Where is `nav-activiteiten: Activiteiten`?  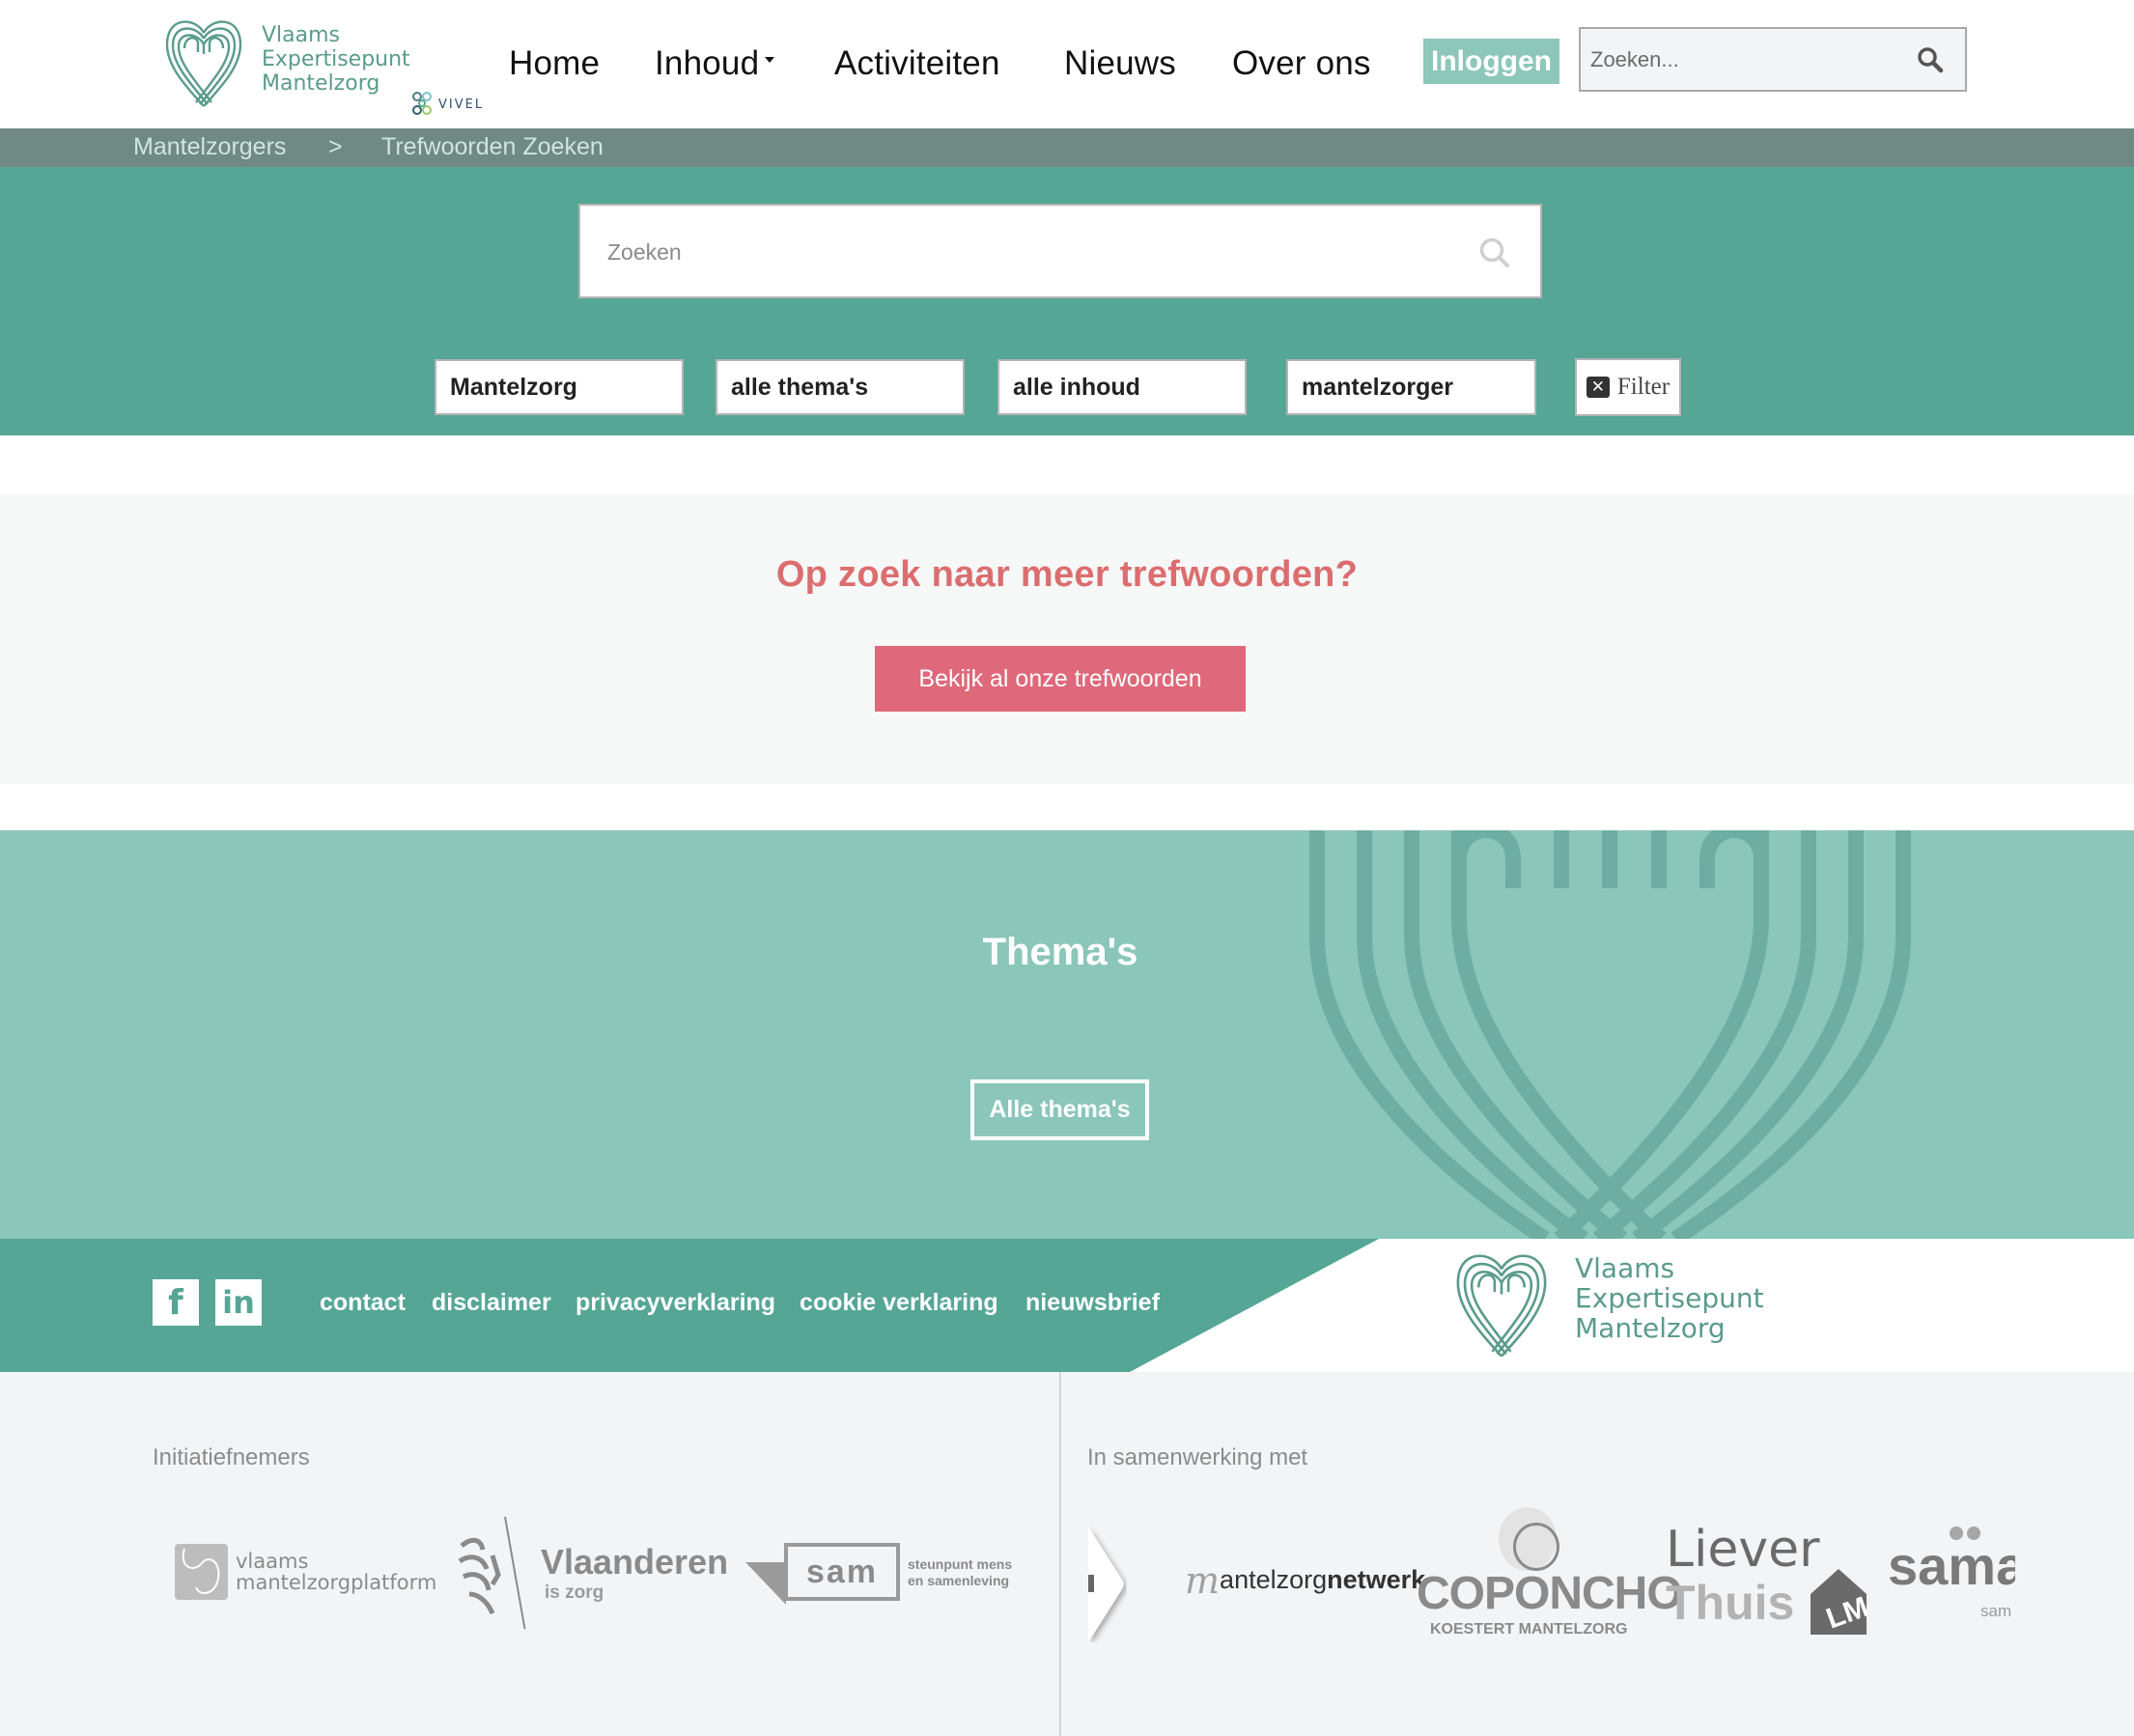
nav-activiteiten: Activiteiten is located at coordinates (917, 64).